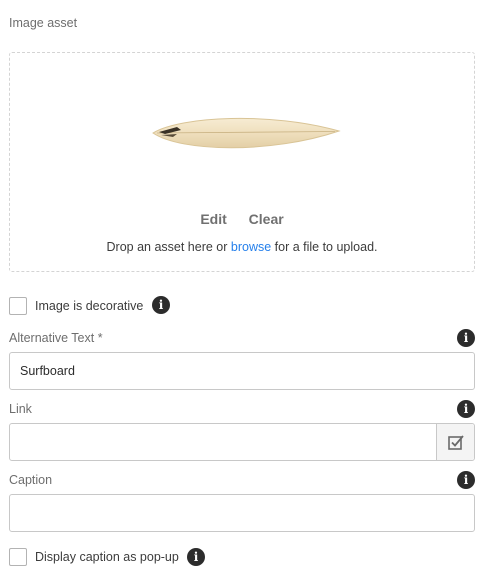 The image size is (492, 584). Describe the element at coordinates (20, 409) in the screenshot. I see `link-label: Link` at that location.